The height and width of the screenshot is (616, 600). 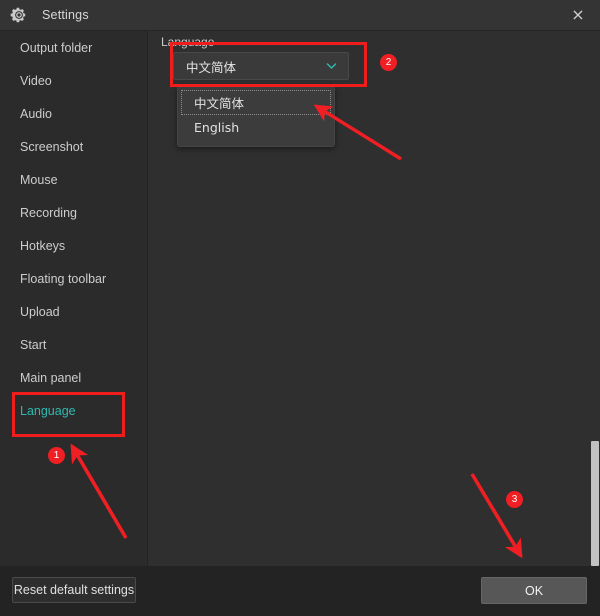 What do you see at coordinates (73, 344) in the screenshot?
I see `sidebar-item-start: Start` at bounding box center [73, 344].